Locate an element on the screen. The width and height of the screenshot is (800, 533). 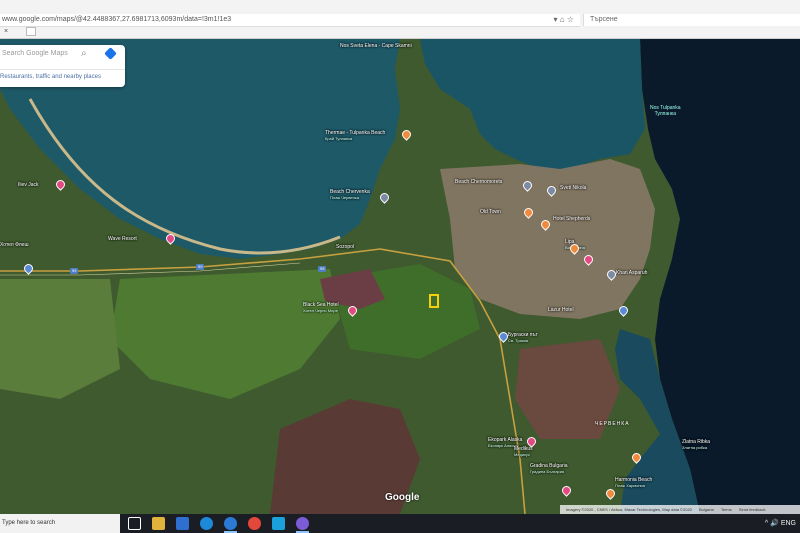
label-cape-tulpanka: Nos Tulpanka Тулпанка is located at coordinates (665, 111).